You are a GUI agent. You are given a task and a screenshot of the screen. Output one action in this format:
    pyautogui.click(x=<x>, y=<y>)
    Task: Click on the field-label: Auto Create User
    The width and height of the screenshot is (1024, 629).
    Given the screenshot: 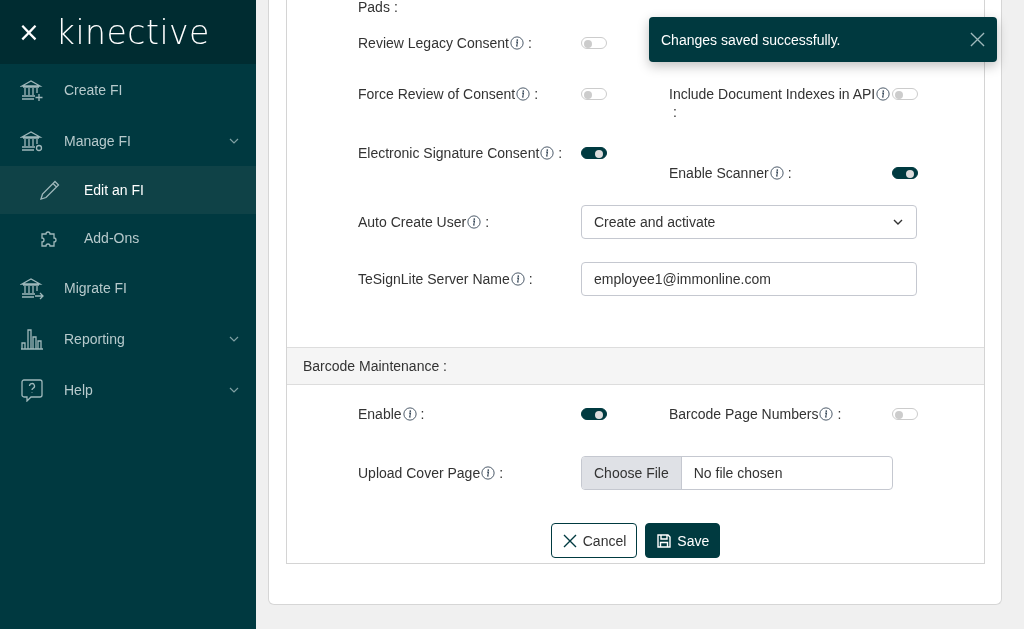 What is the action you would take?
    pyautogui.click(x=412, y=222)
    